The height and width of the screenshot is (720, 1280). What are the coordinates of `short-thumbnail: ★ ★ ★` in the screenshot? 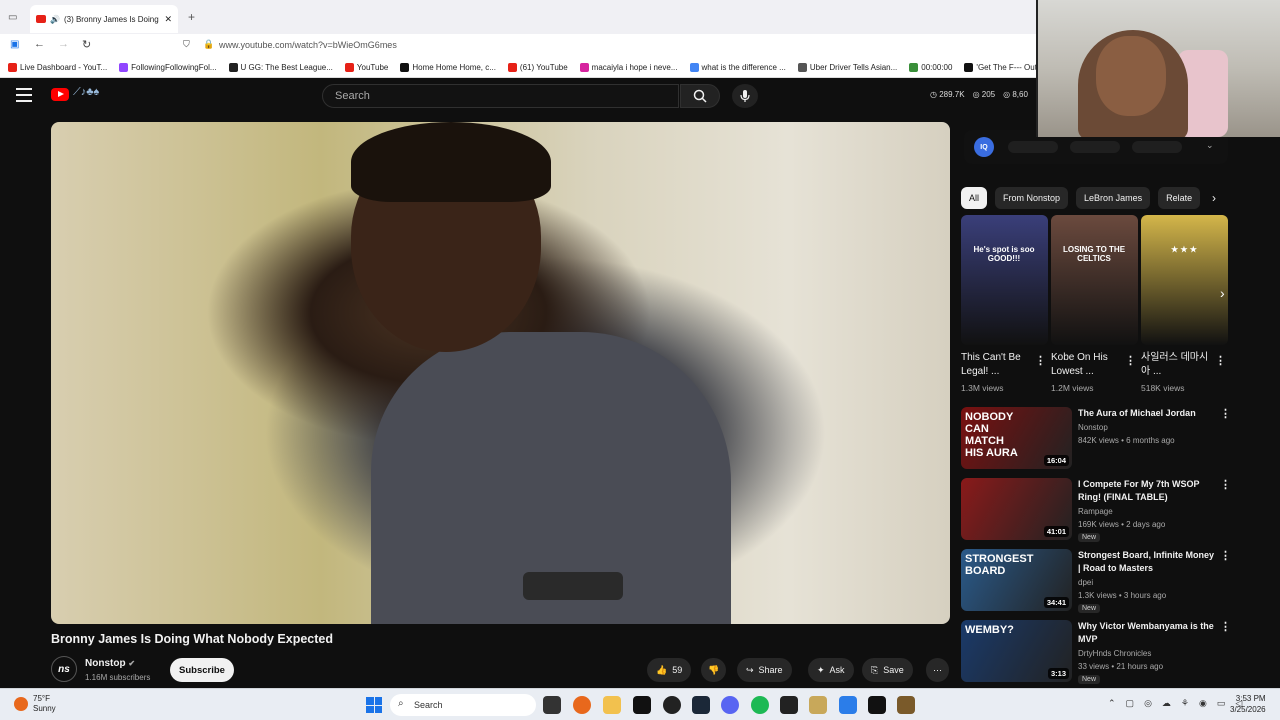 It's located at (1184, 280).